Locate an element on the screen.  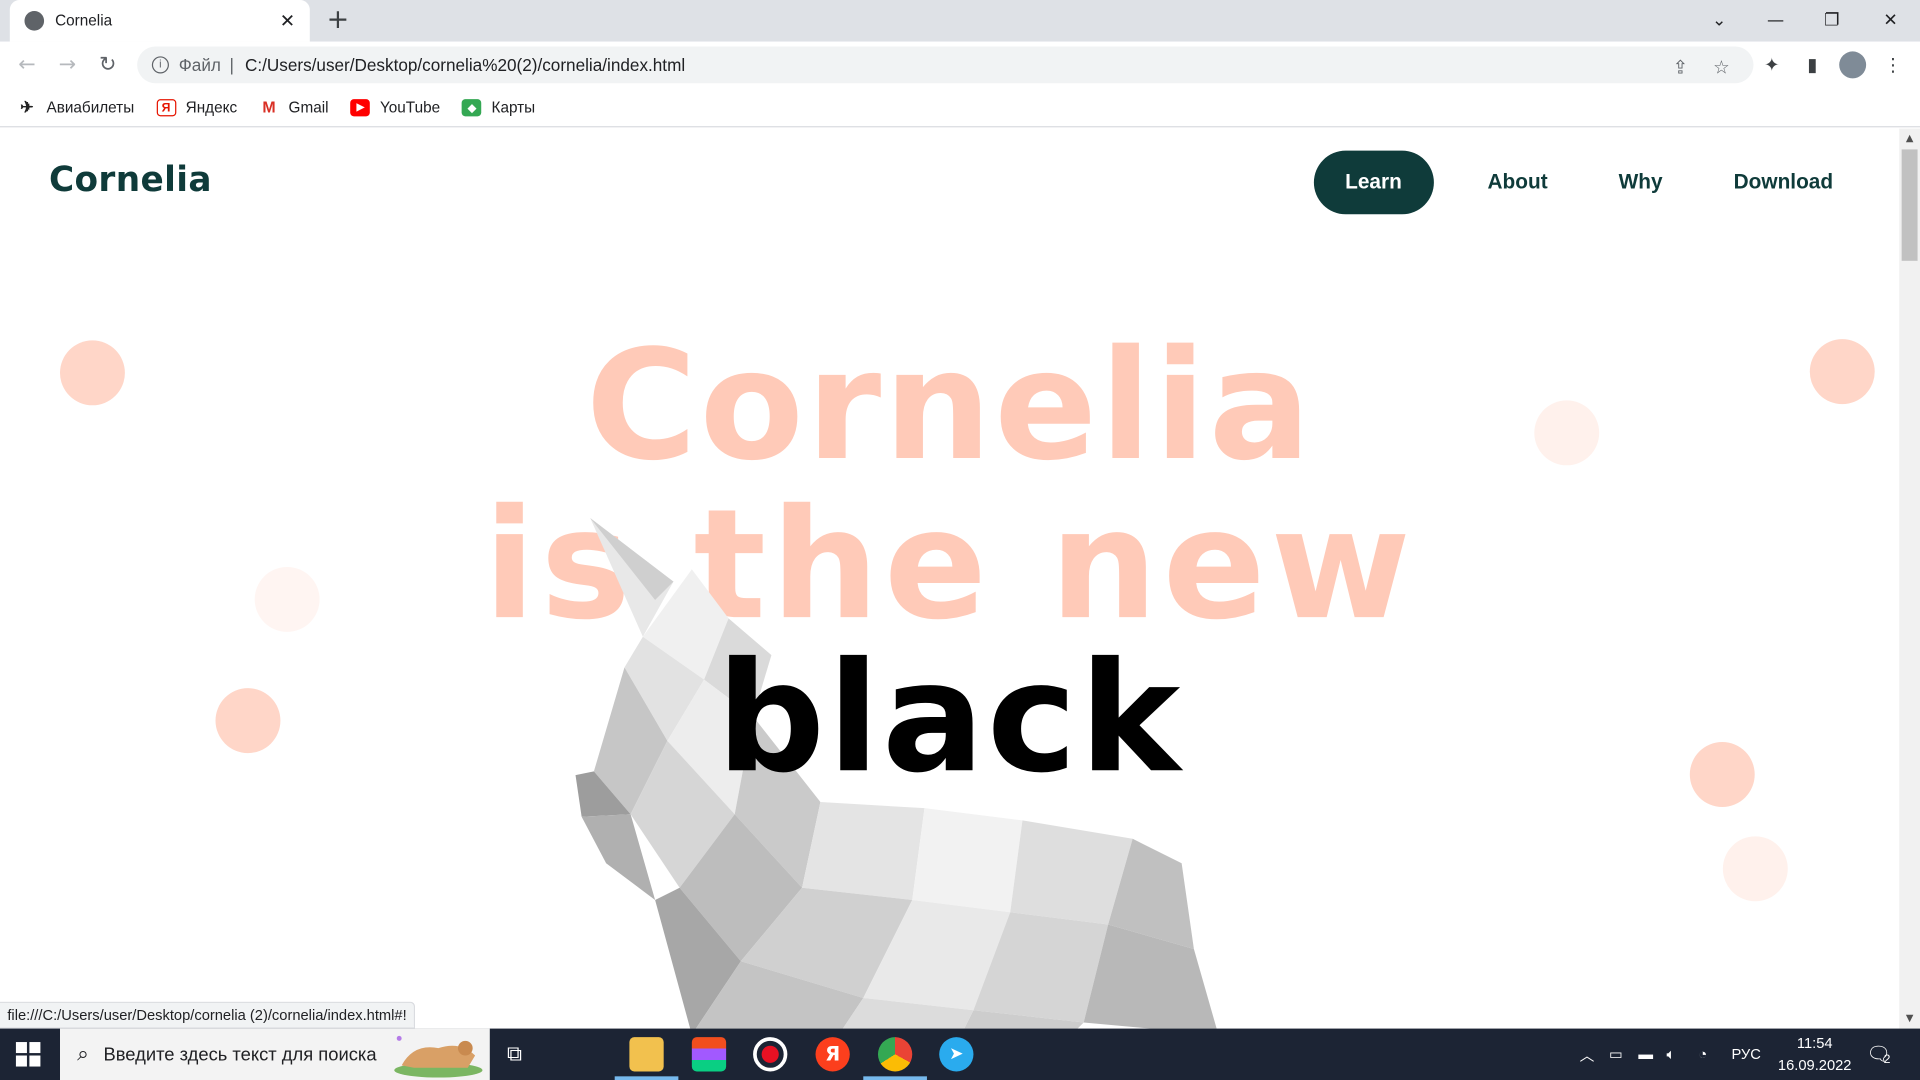
yandex-browser-icon: Я is located at coordinates (832, 1054).